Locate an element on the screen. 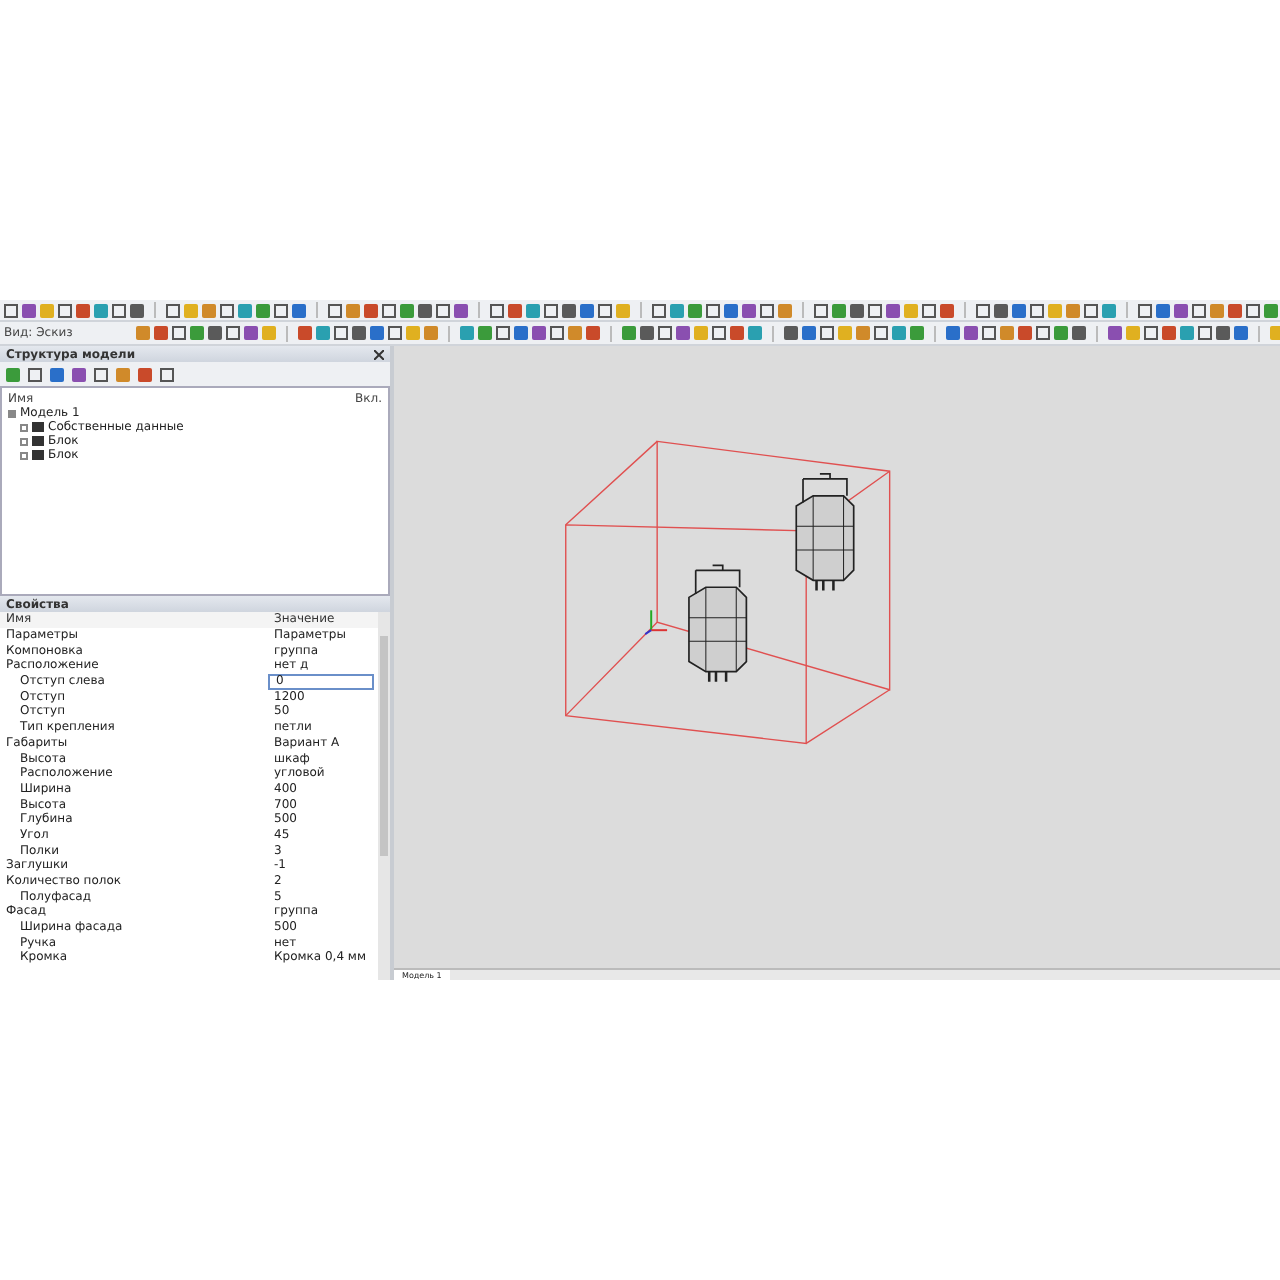  close-icon is located at coordinates (379, 354).